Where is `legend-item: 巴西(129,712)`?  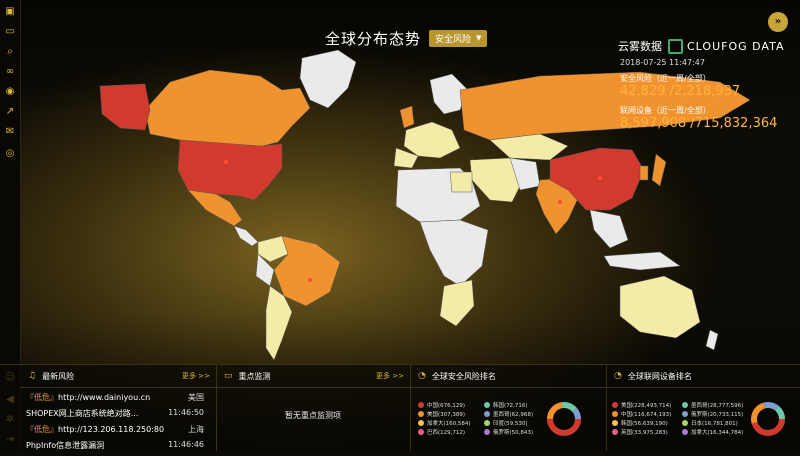
legend-item: 巴西(129,712) is located at coordinates (444, 431).